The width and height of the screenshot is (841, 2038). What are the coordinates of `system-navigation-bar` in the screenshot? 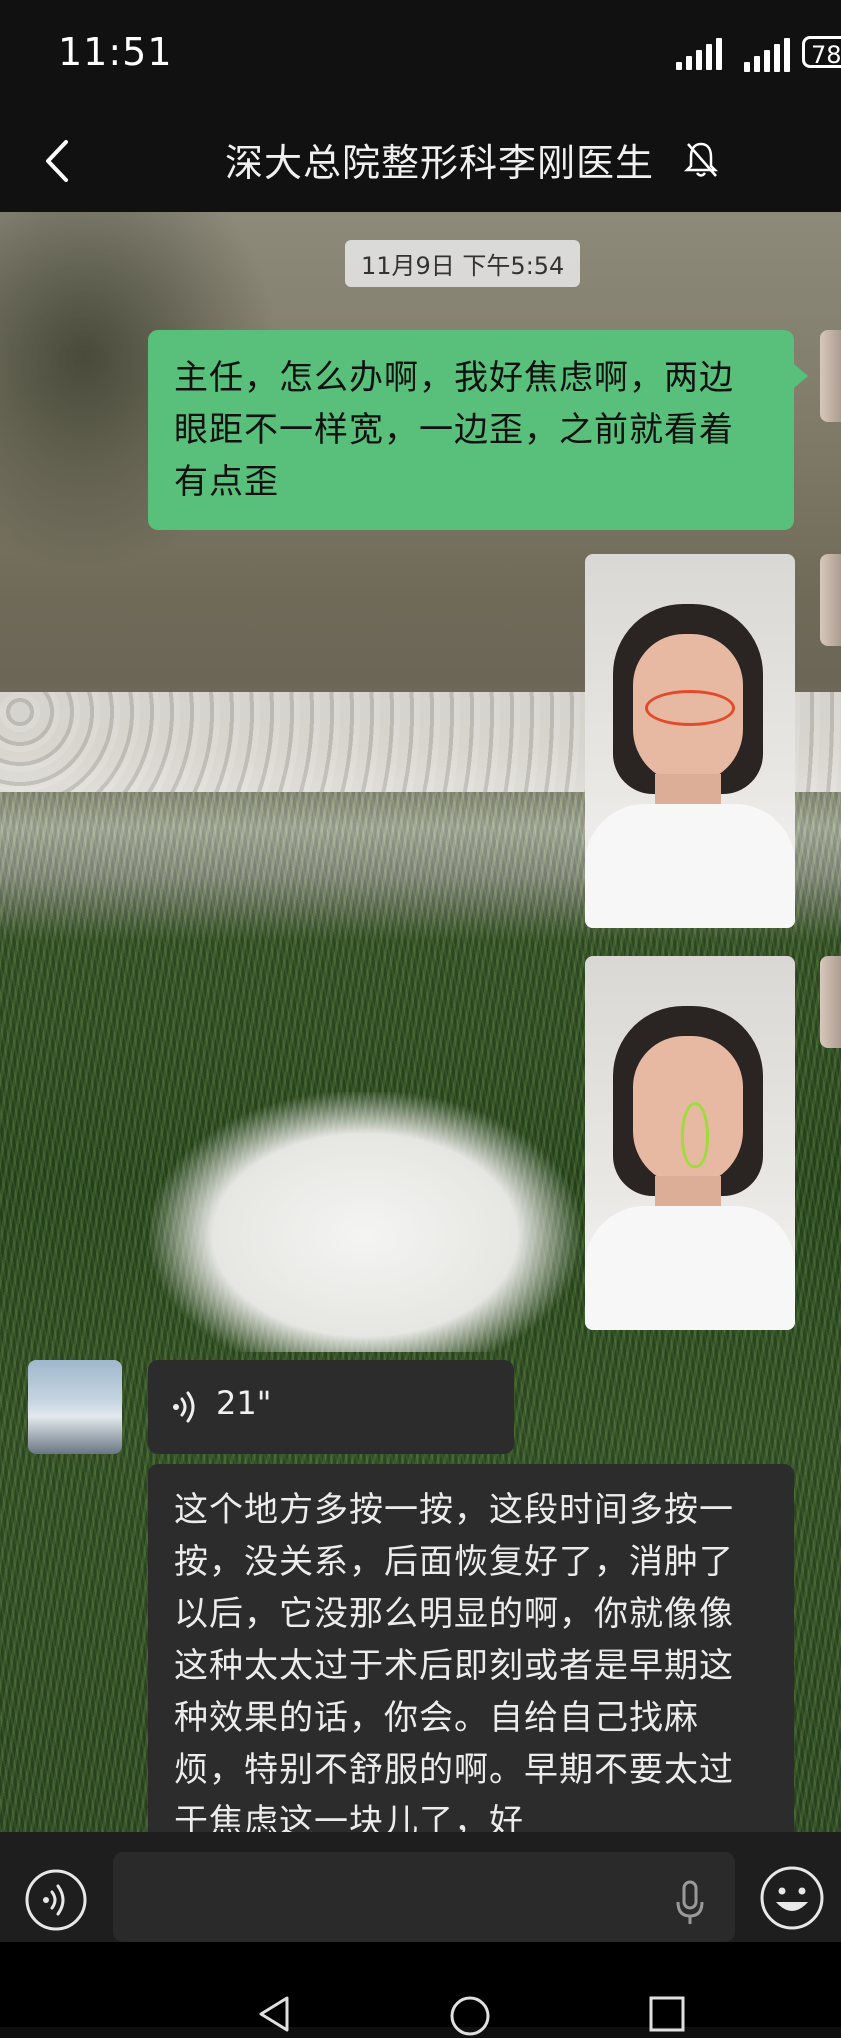 It's located at (420, 1989).